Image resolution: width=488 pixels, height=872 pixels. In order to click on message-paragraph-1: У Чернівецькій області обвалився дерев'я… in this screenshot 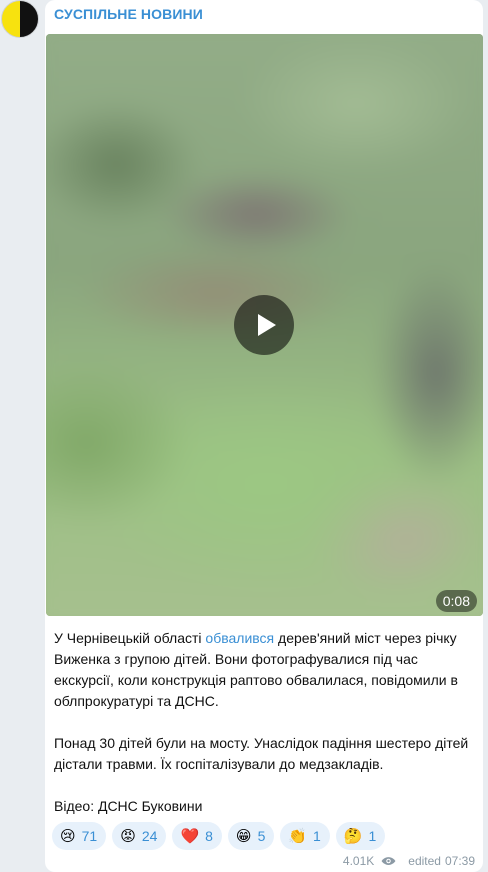, I will do `click(264, 670)`.